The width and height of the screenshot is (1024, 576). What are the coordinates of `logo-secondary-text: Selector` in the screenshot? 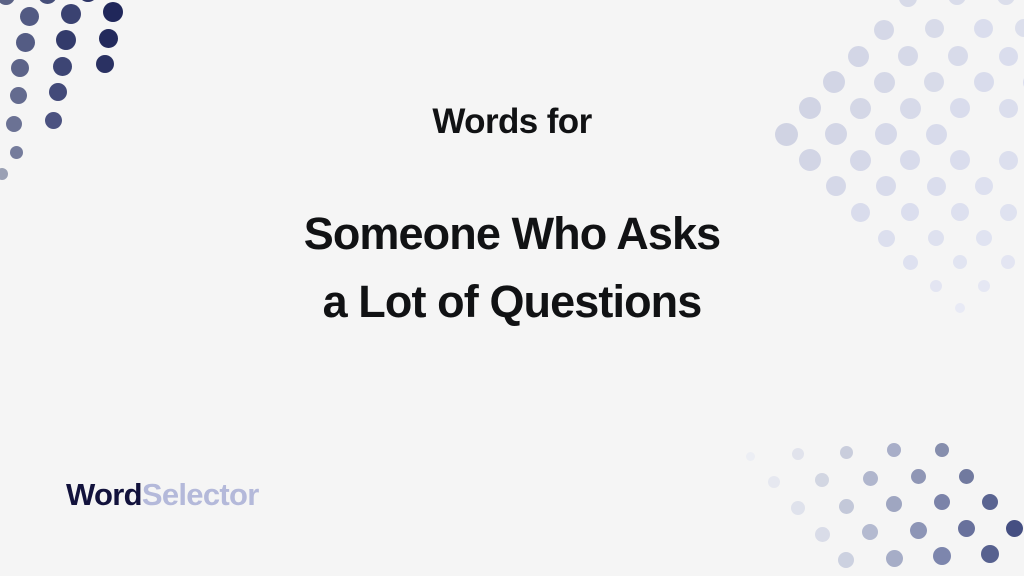 It's located at (200, 494).